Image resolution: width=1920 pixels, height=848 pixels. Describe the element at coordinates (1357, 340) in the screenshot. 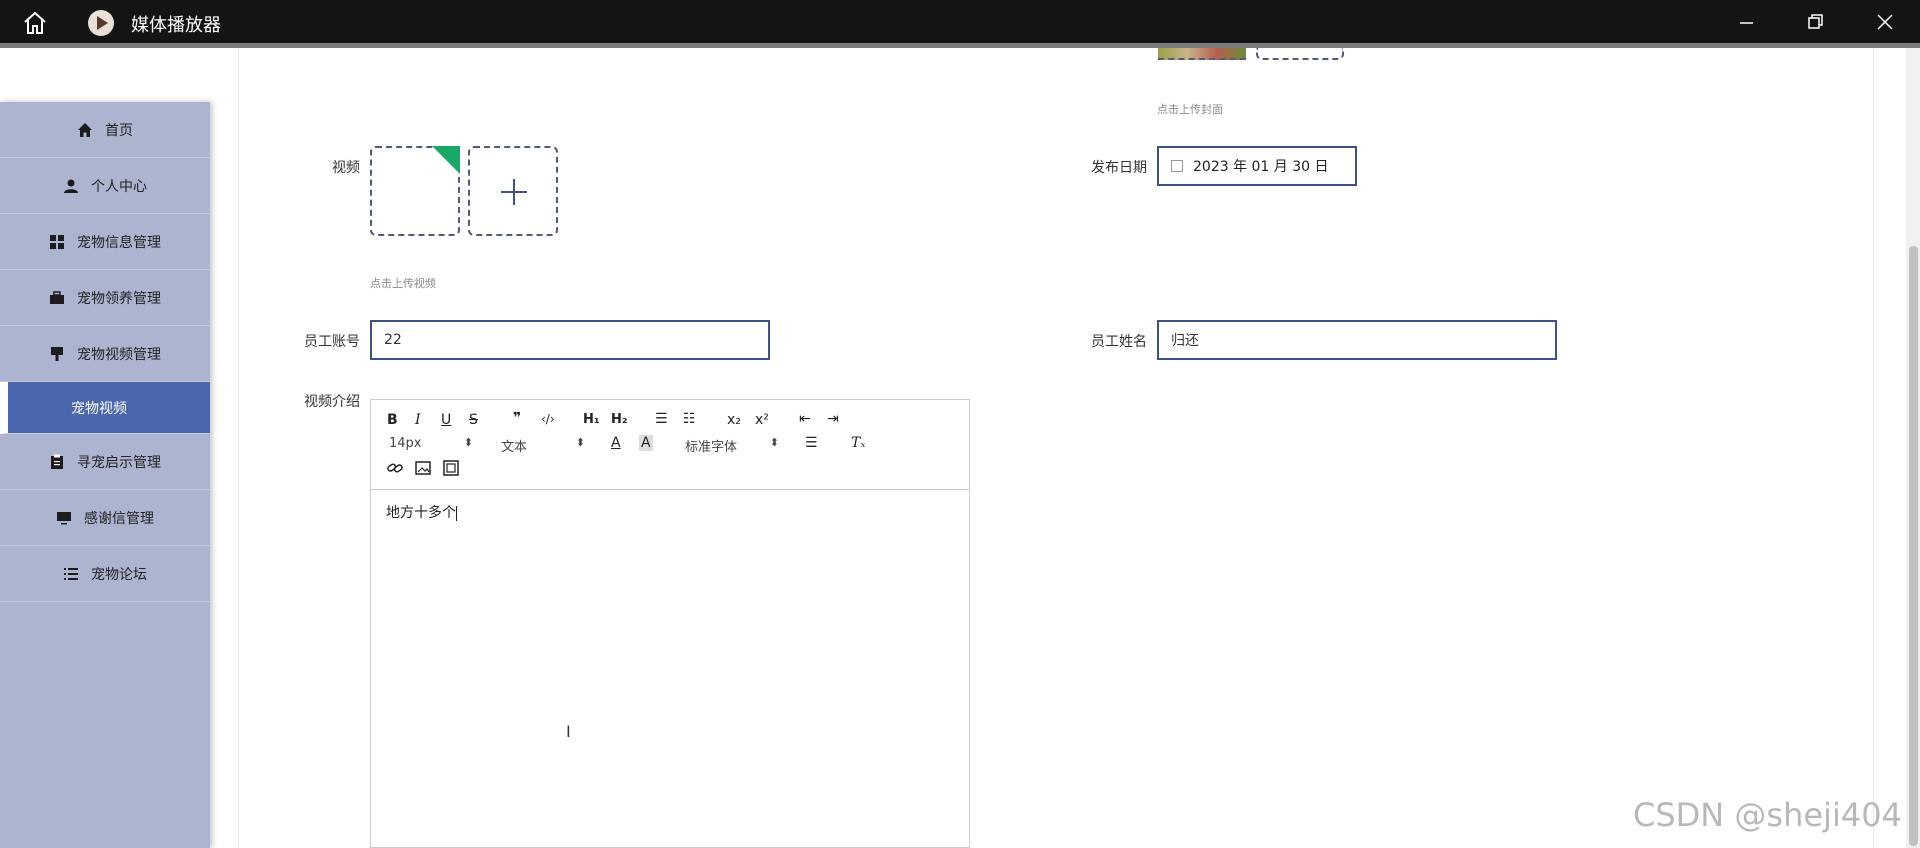

I see `employee-name-input` at that location.